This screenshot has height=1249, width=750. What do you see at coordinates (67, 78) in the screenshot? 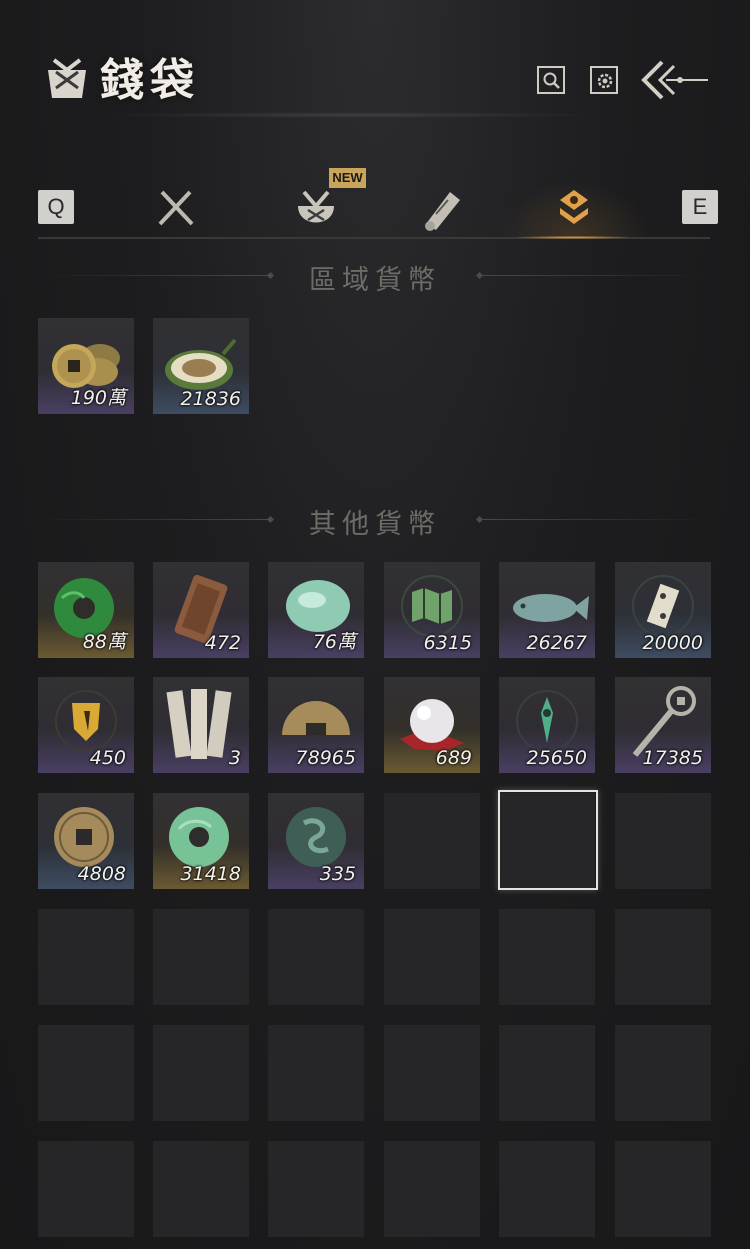
I see `pouch-icon` at bounding box center [67, 78].